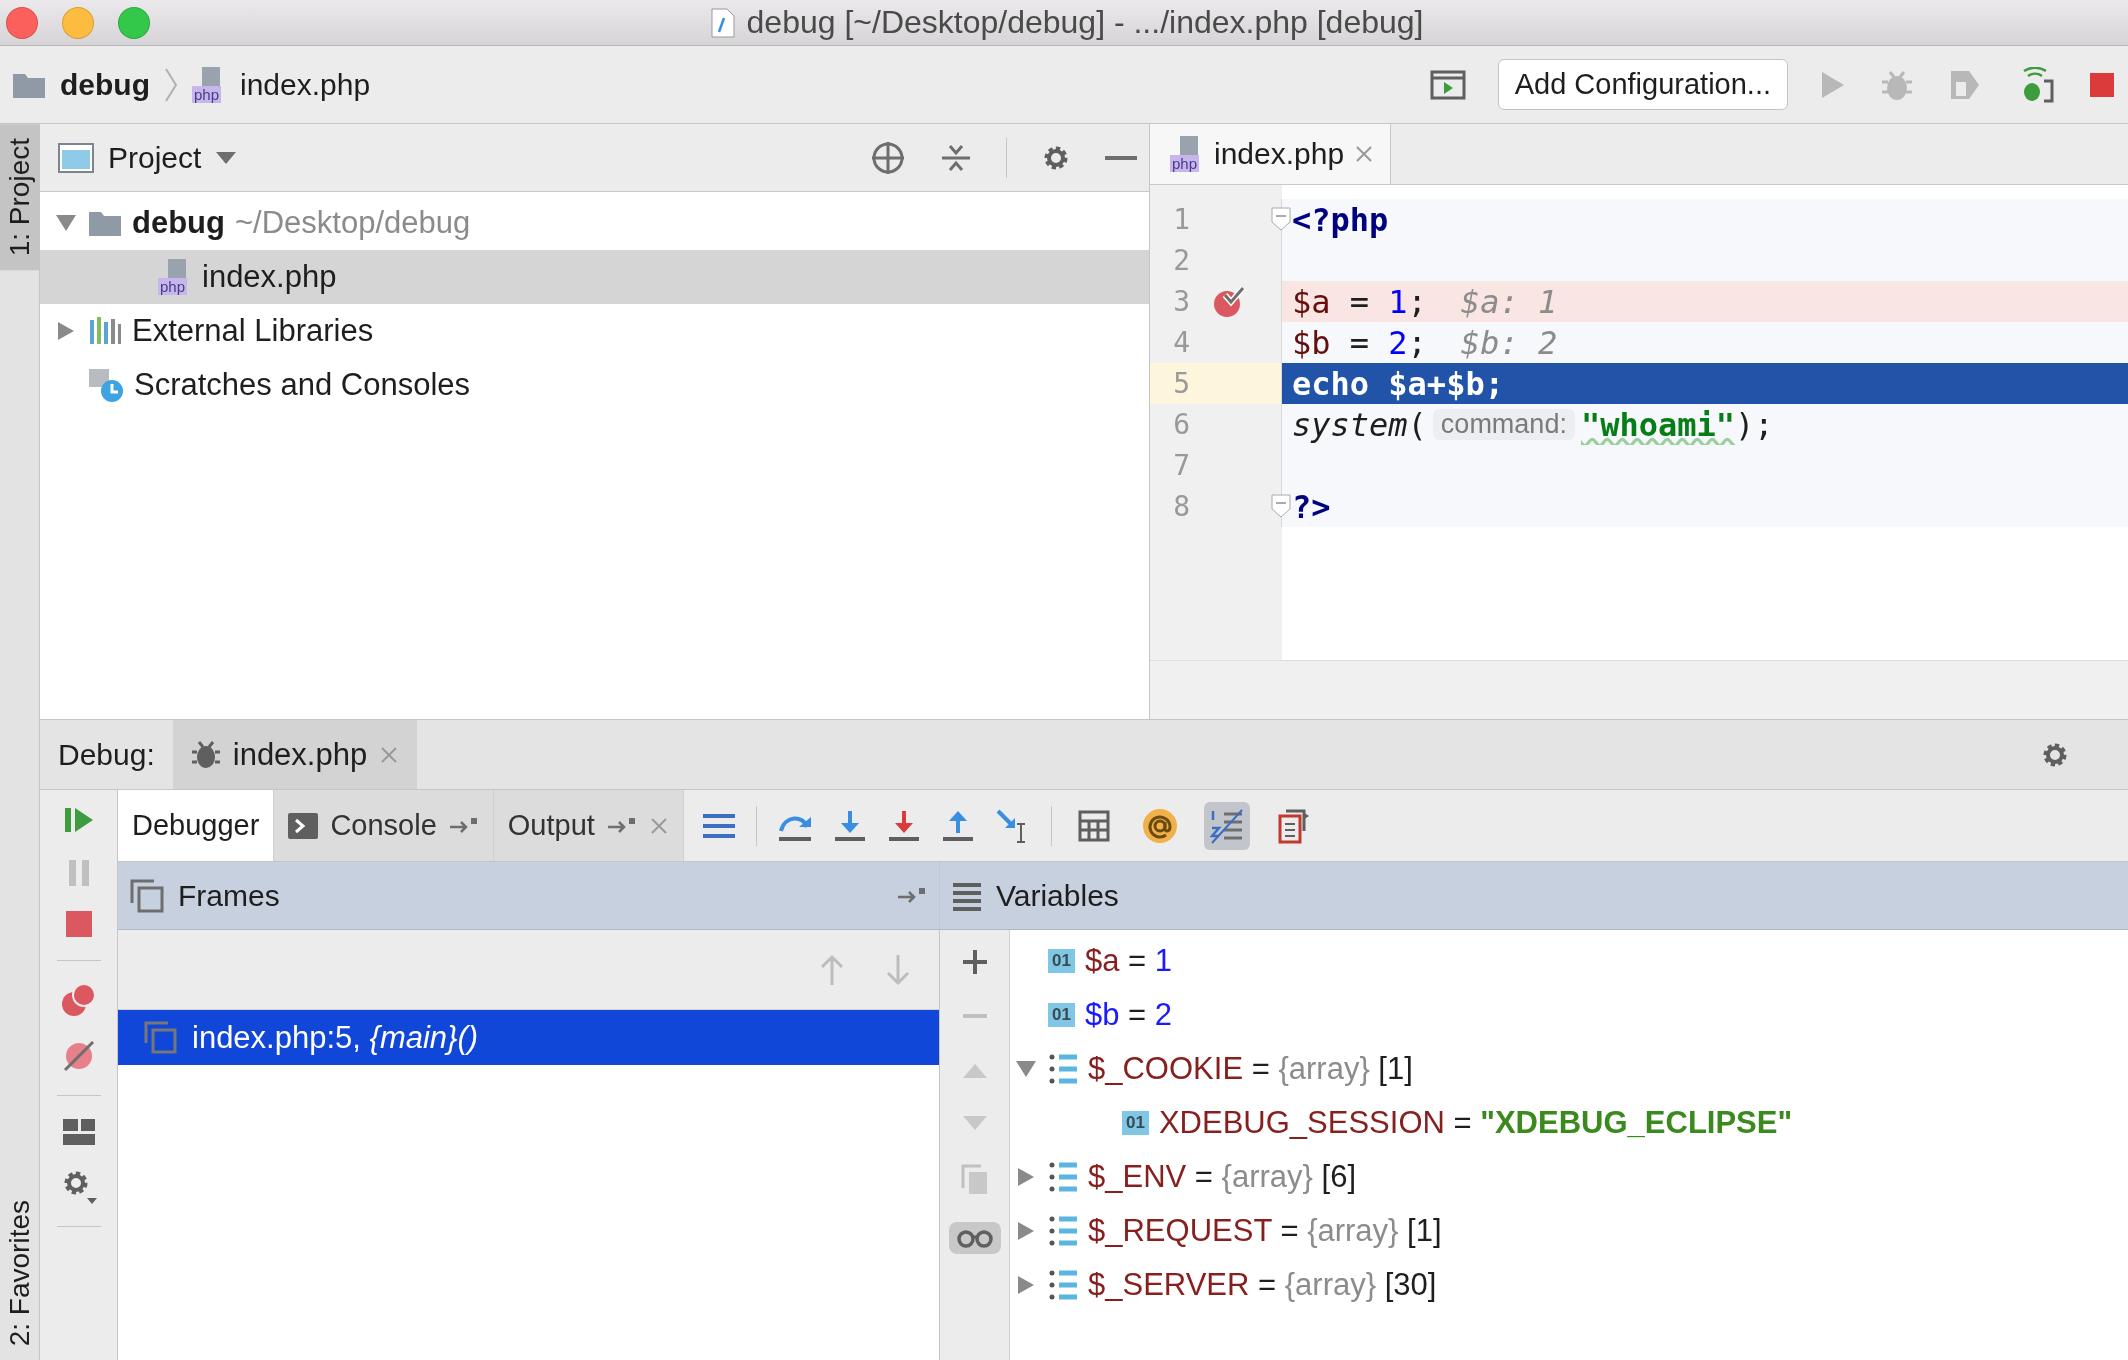 The width and height of the screenshot is (2128, 1360). What do you see at coordinates (78, 1000) in the screenshot?
I see `breakpoints-icon` at bounding box center [78, 1000].